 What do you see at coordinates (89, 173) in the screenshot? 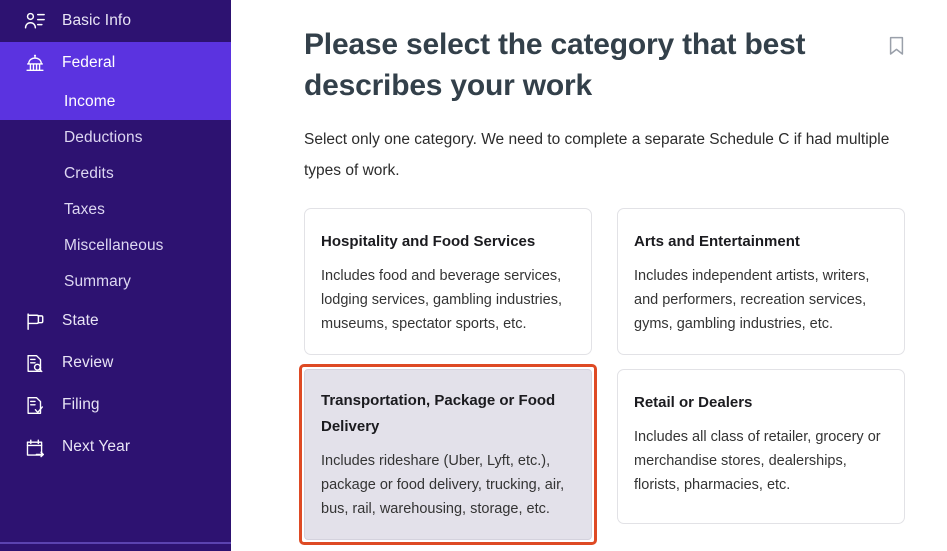
I see `sidebar-item-label: Credits` at bounding box center [89, 173].